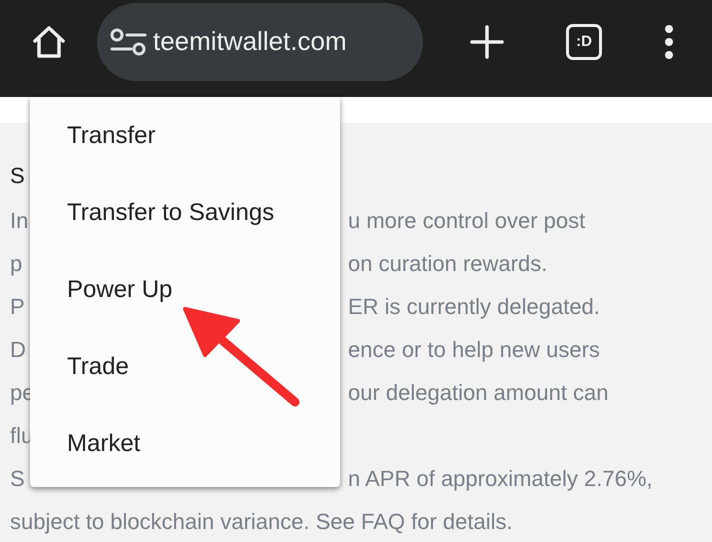 This screenshot has width=712, height=542. I want to click on section-heading: S, so click(17, 176).